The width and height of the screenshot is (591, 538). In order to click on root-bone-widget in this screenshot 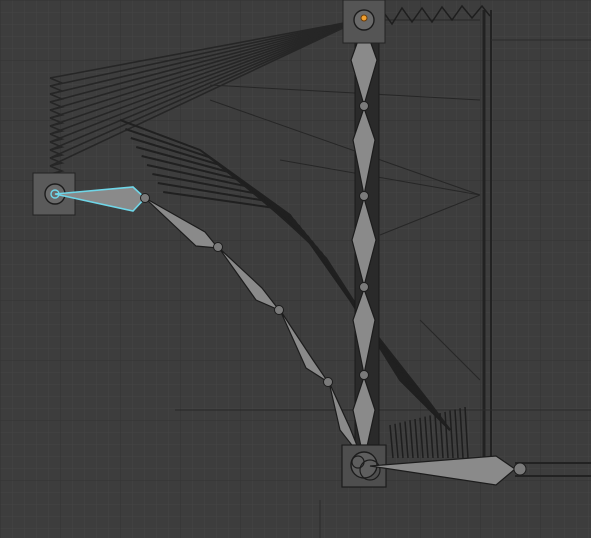, I will do `click(364, 22)`.